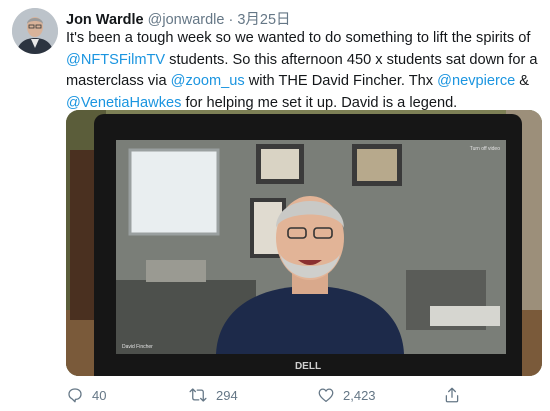  What do you see at coordinates (115, 60) in the screenshot?
I see `mention-nftsfilmtv: @NFTSFilmTV` at bounding box center [115, 60].